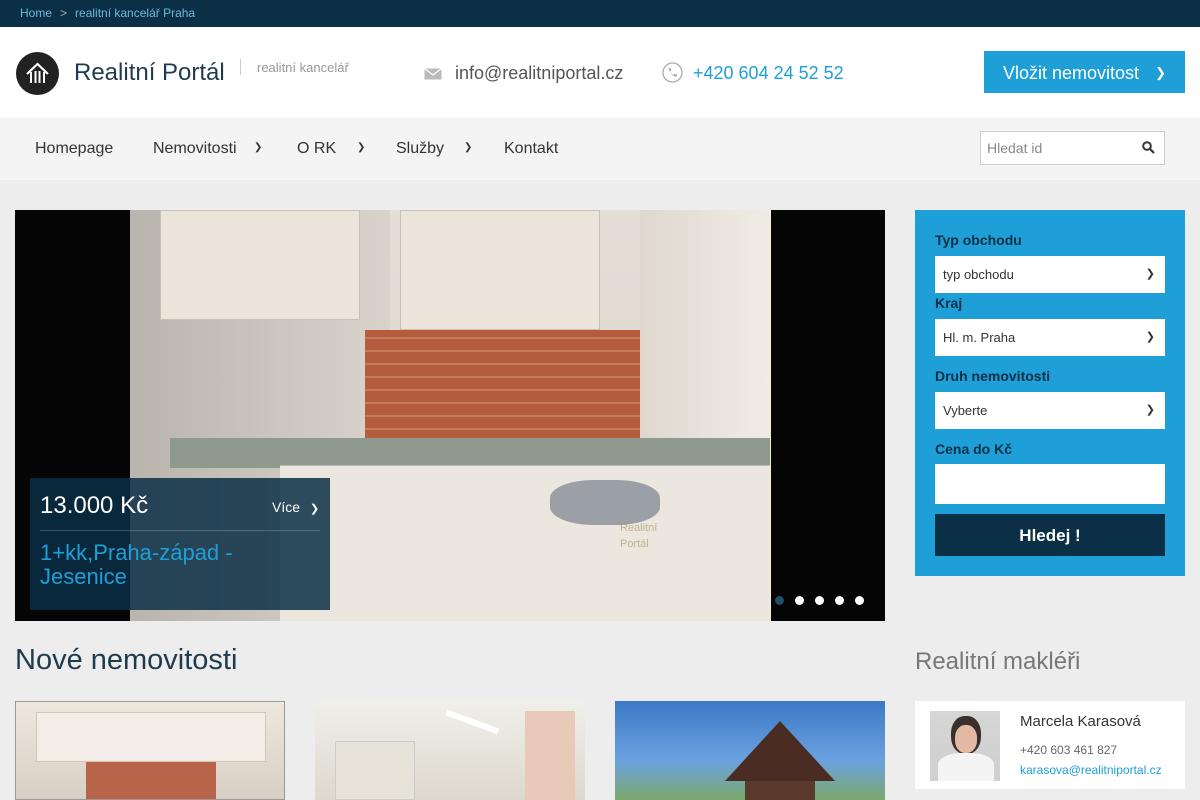 This screenshot has width=1200, height=800. Describe the element at coordinates (303, 67) in the screenshot. I see `brand-tagline: realitní kancelář` at that location.